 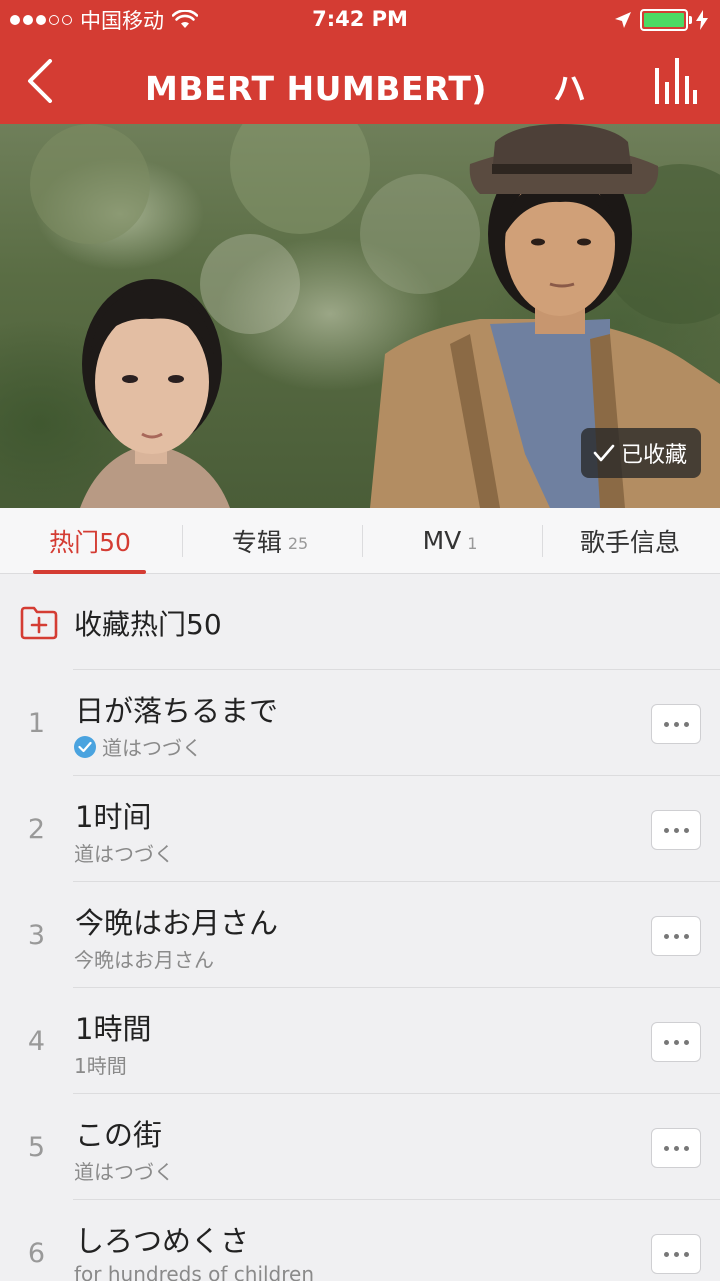 I want to click on navigation-bar: MBERT HUMBERT) ハン, so click(x=360, y=82).